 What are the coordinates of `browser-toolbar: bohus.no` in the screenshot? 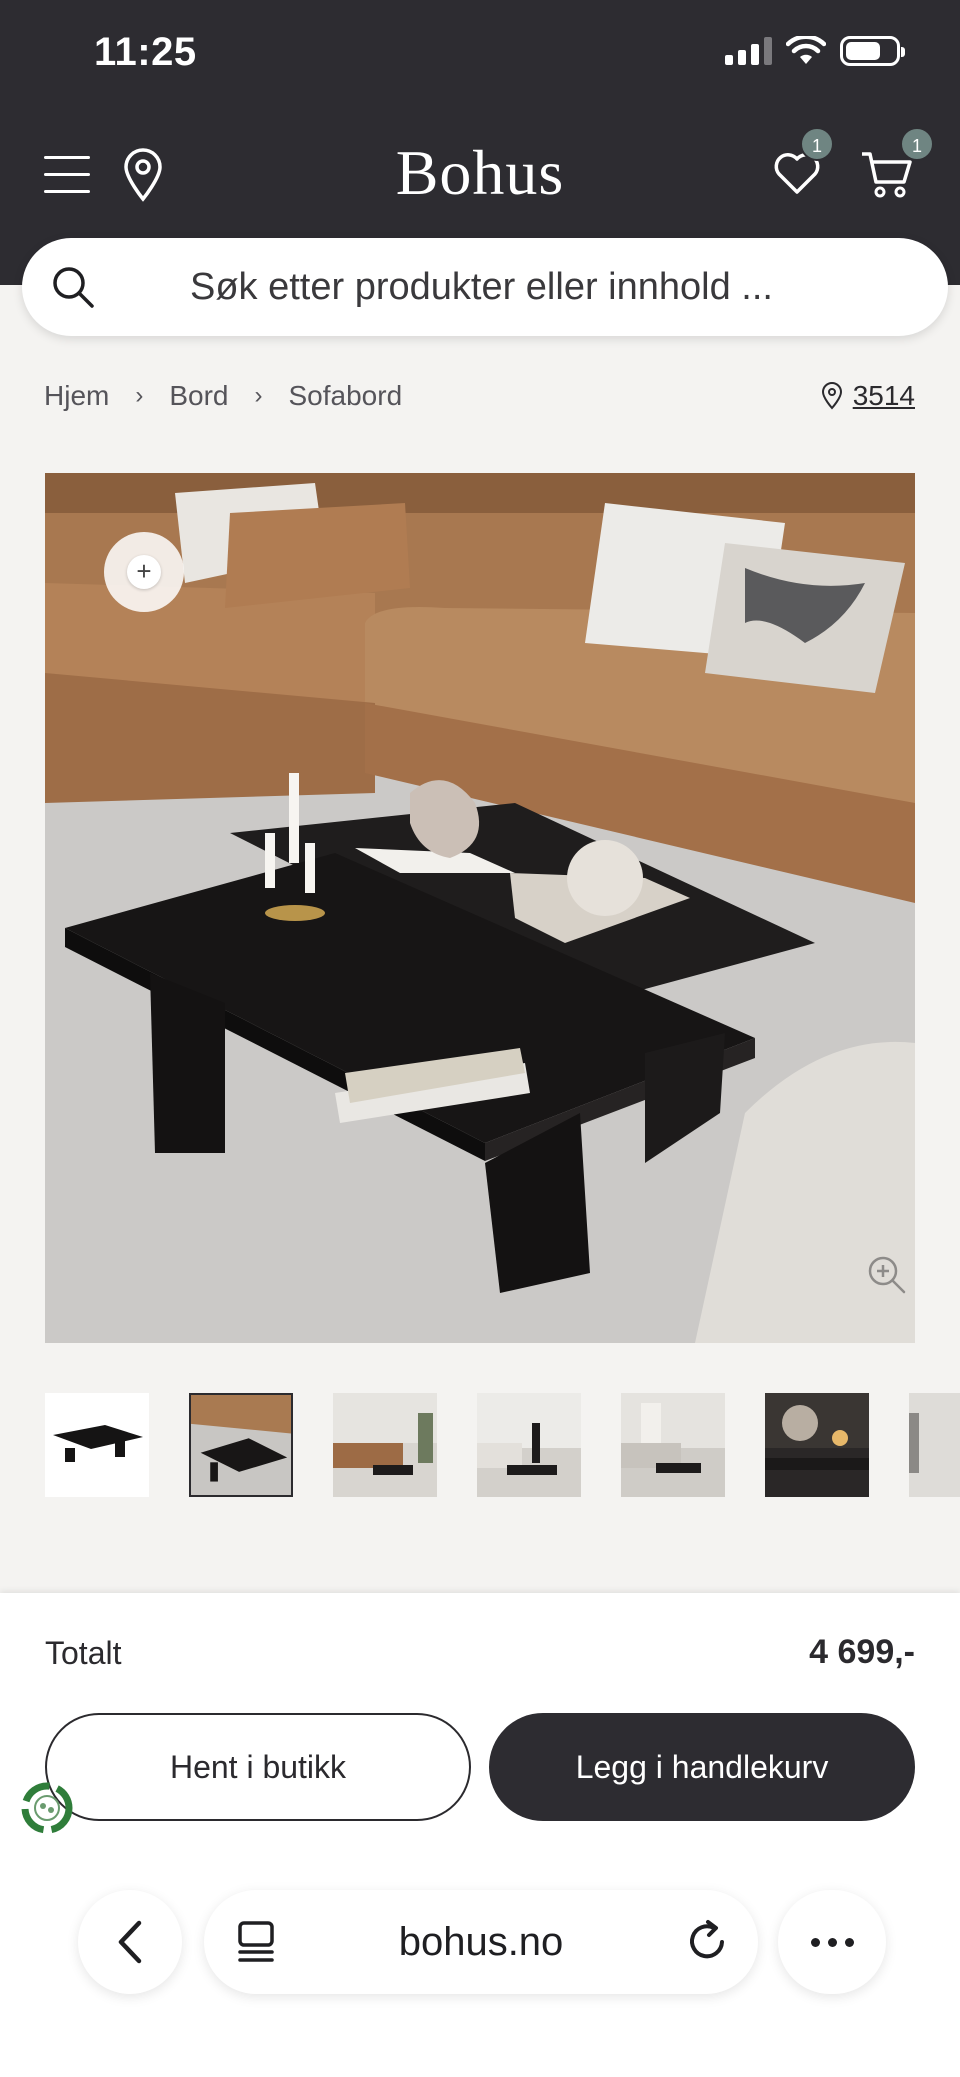 It's located at (480, 1945).